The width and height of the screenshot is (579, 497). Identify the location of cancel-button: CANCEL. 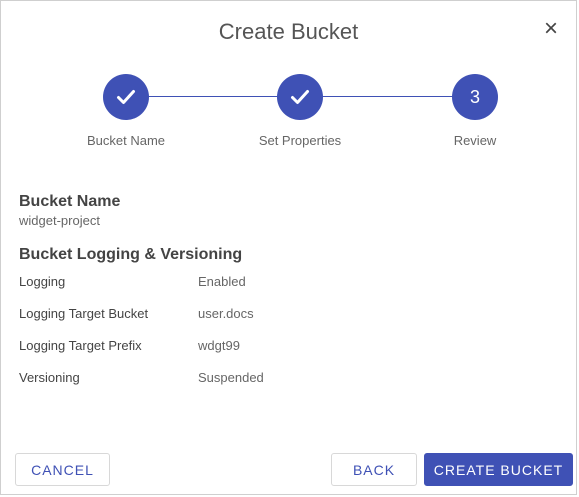
(62, 469).